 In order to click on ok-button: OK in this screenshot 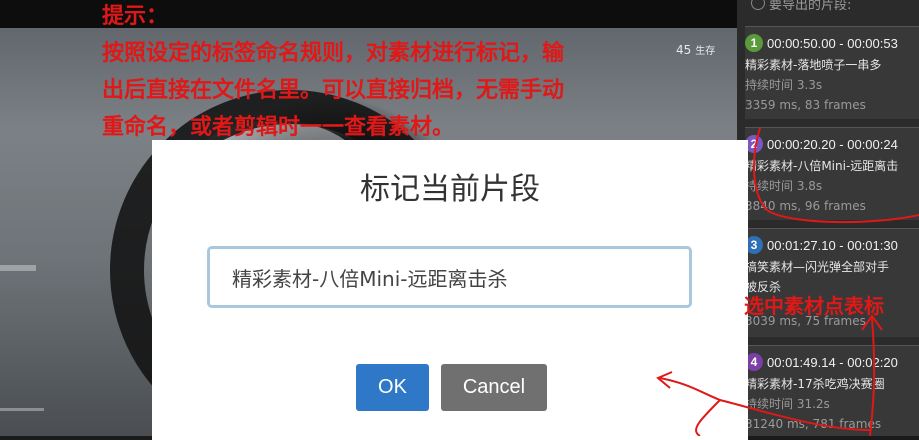, I will do `click(392, 387)`.